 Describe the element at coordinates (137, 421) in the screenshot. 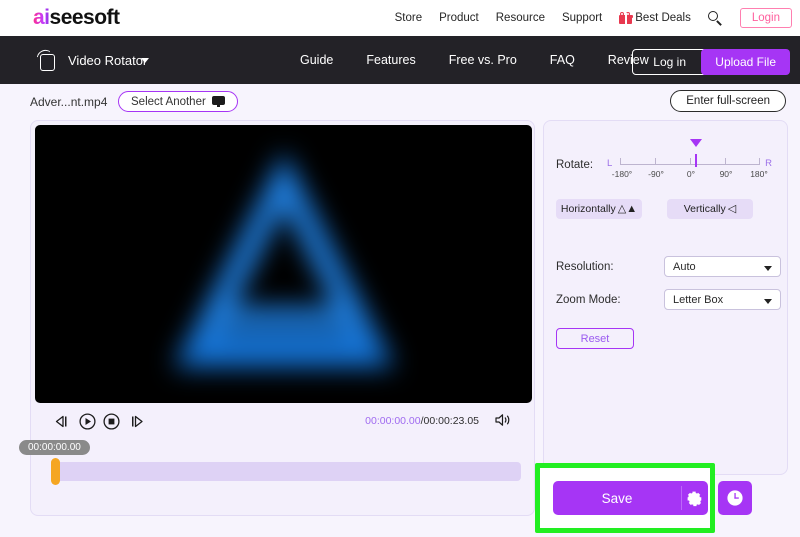

I see `fast-forward-icon` at that location.